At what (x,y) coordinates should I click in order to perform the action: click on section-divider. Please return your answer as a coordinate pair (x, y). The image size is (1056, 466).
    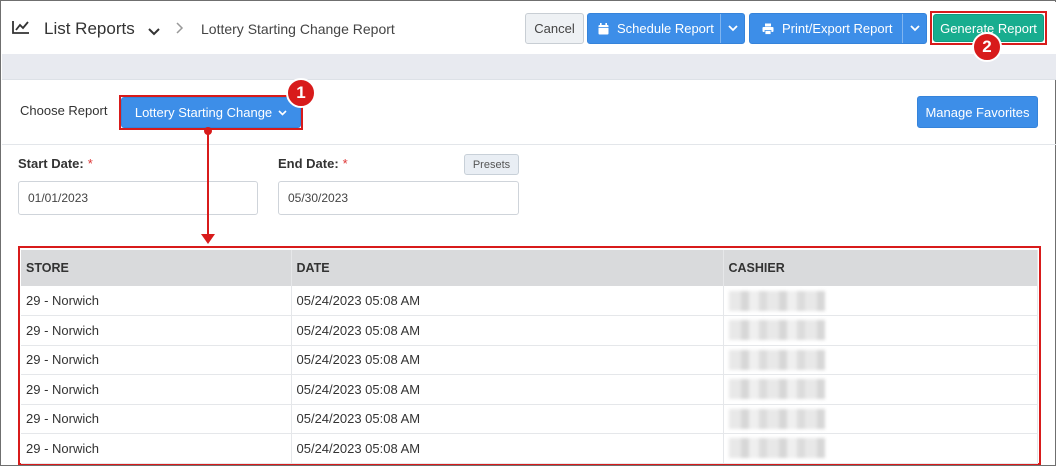
    Looking at the image, I should click on (529, 144).